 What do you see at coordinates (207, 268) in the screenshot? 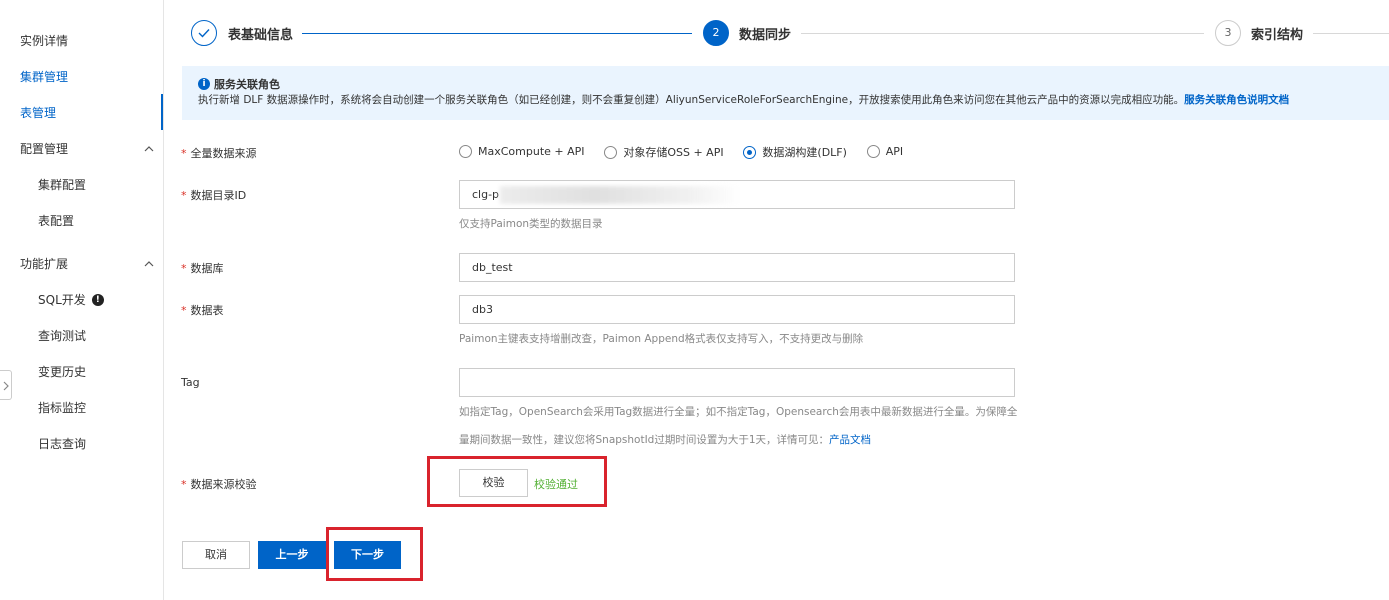
I see `database-label-text: 数据库` at bounding box center [207, 268].